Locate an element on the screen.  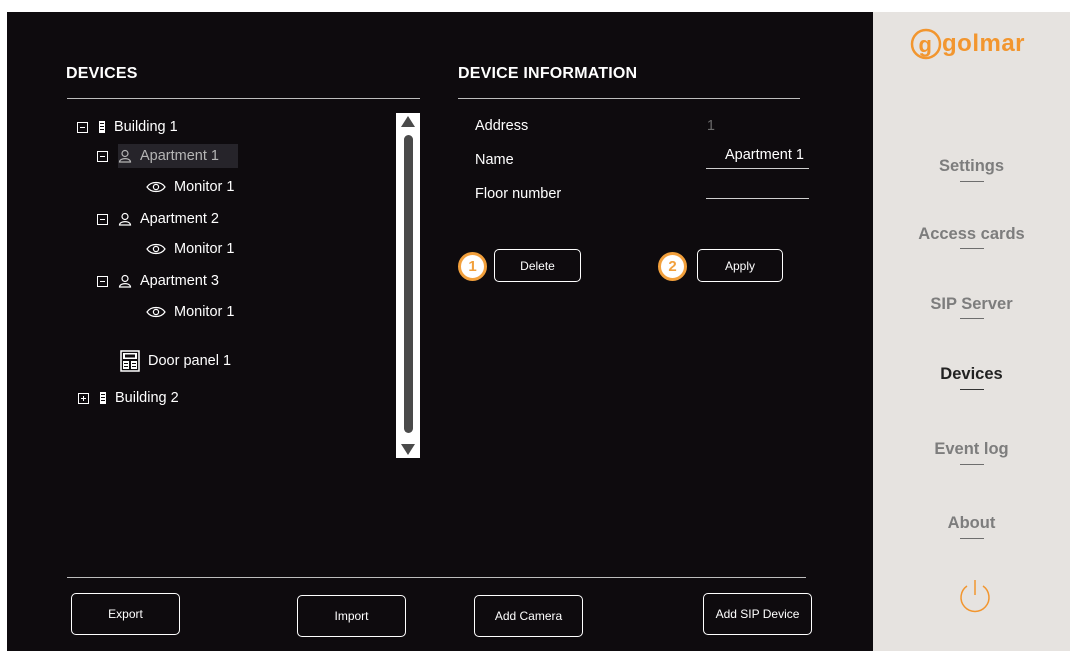
name-field-underline is located at coordinates (757, 168).